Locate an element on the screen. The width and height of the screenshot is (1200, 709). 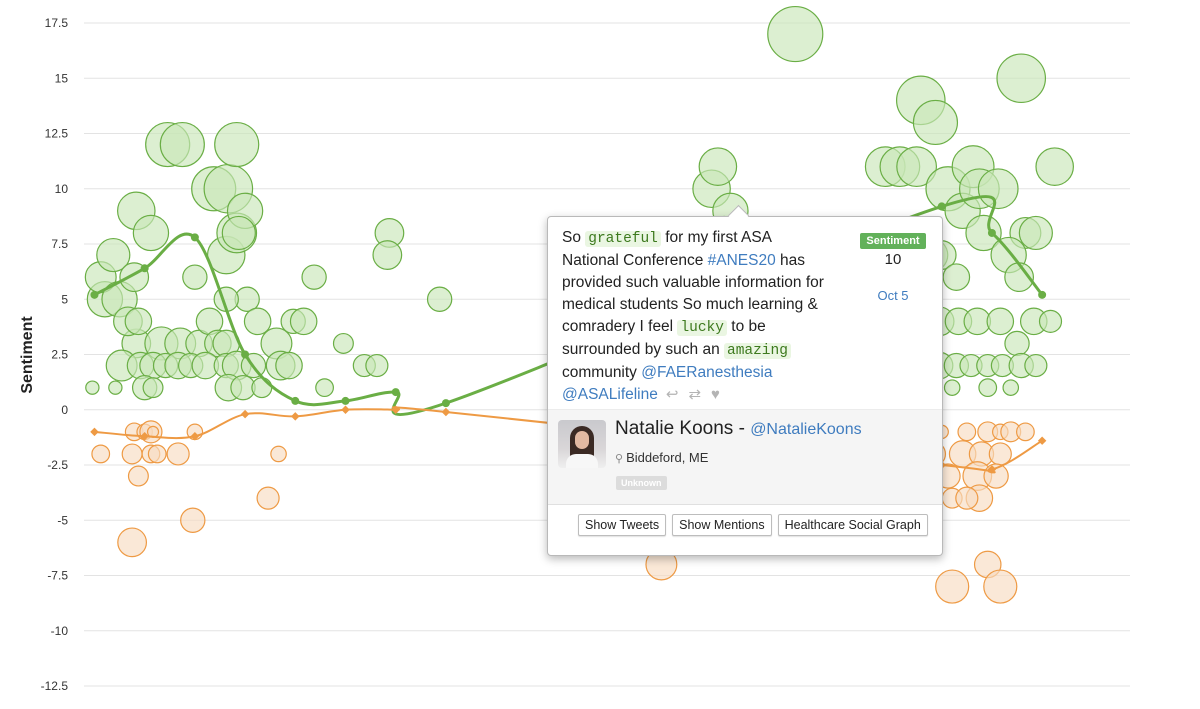
sentiment-value: 10 is located at coordinates (893, 259).